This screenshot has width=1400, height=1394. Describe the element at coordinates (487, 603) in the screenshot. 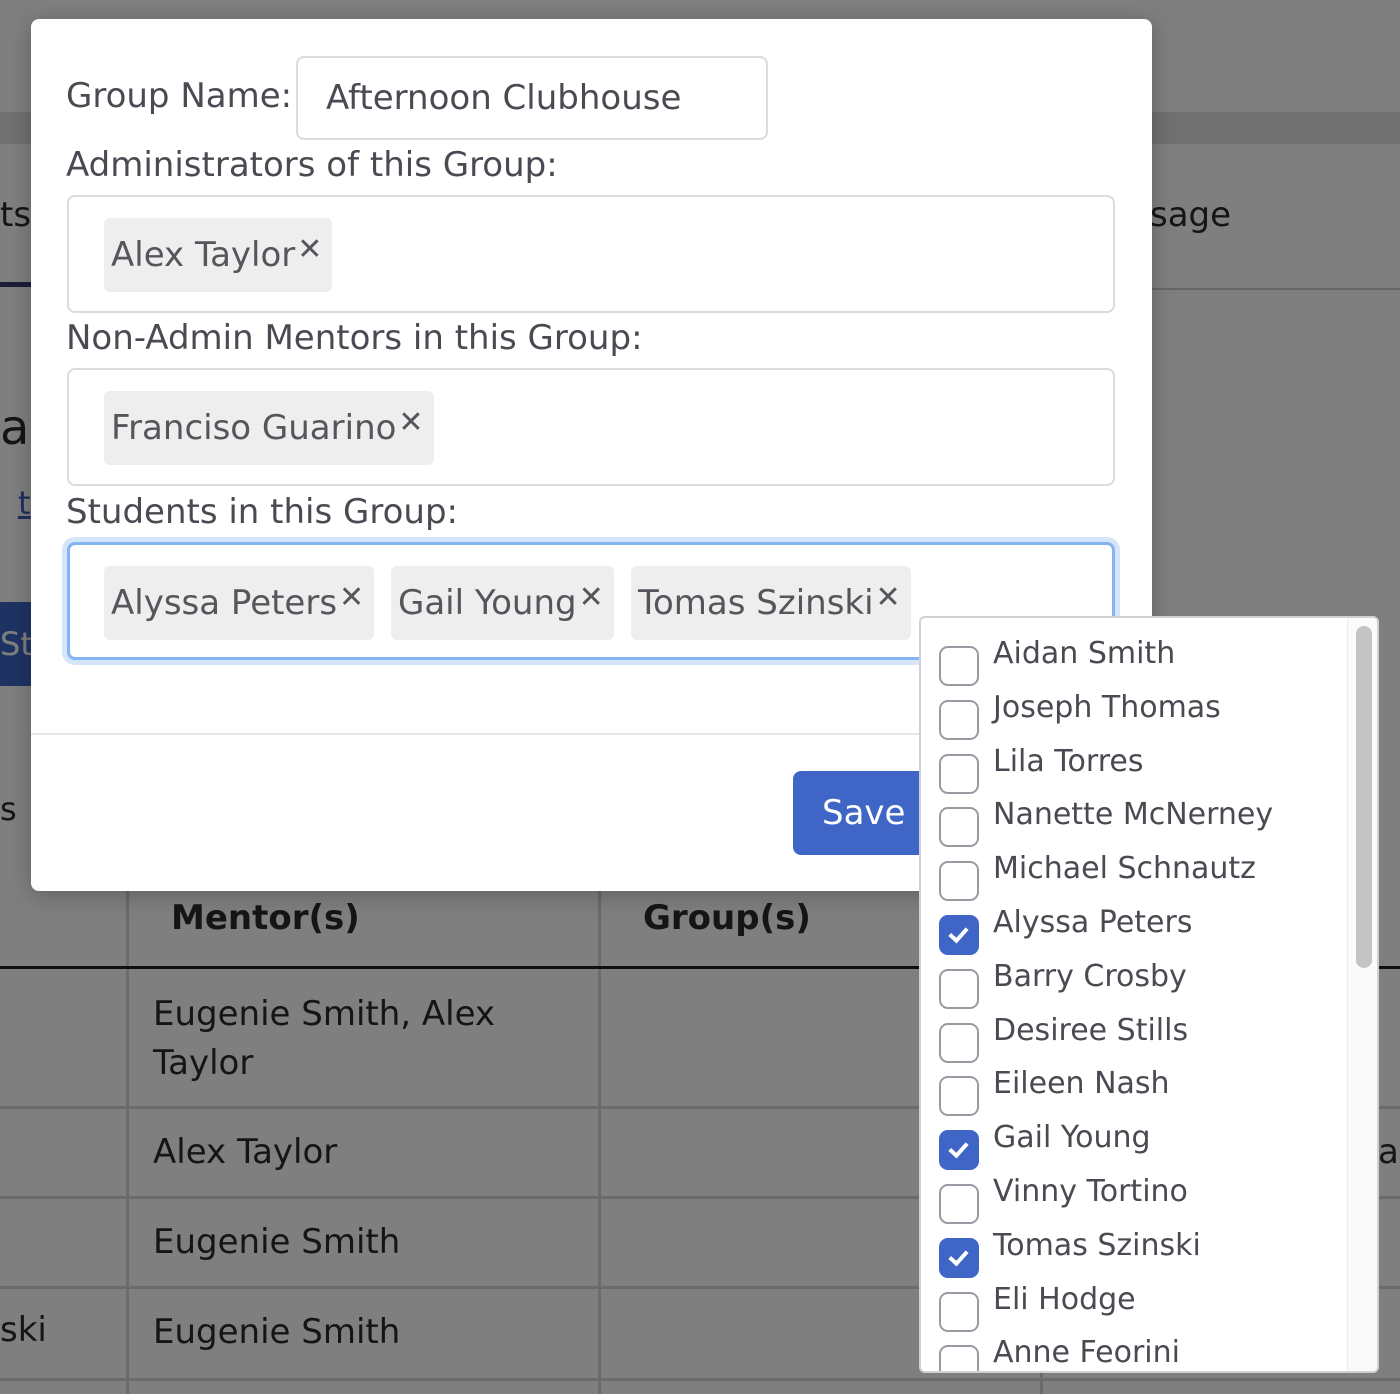

I see `tag-label: Gail Young` at that location.